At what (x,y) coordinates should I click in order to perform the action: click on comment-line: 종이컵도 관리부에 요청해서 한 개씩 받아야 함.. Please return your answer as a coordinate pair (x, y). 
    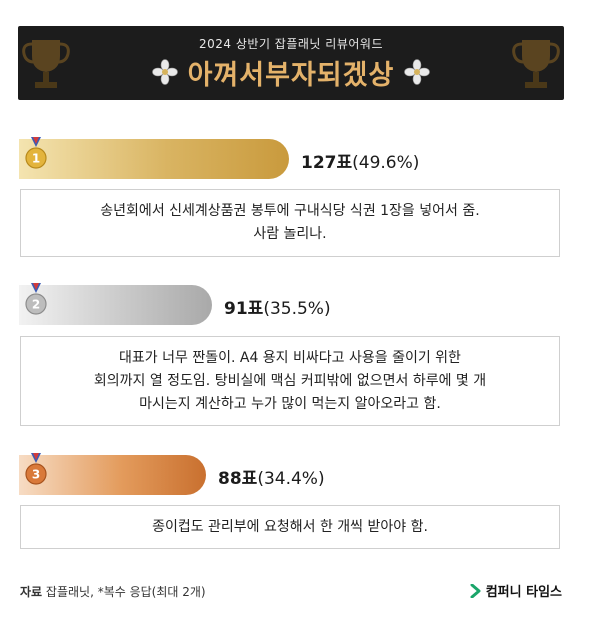
    Looking at the image, I should click on (290, 526).